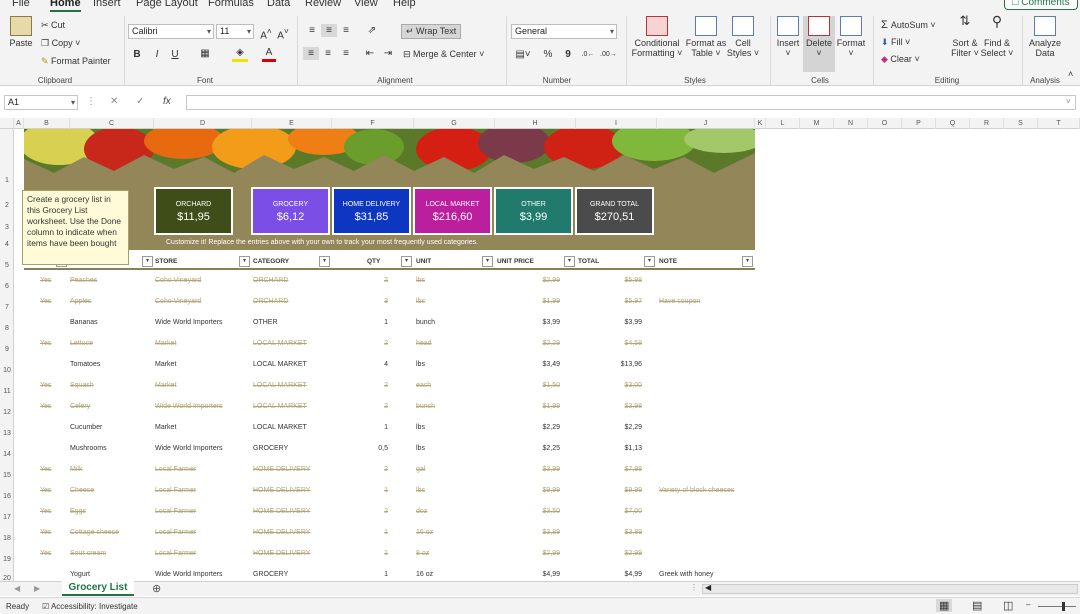 This screenshot has height=614, width=1080. I want to click on cut-button: ✂ Cut, so click(53, 25).